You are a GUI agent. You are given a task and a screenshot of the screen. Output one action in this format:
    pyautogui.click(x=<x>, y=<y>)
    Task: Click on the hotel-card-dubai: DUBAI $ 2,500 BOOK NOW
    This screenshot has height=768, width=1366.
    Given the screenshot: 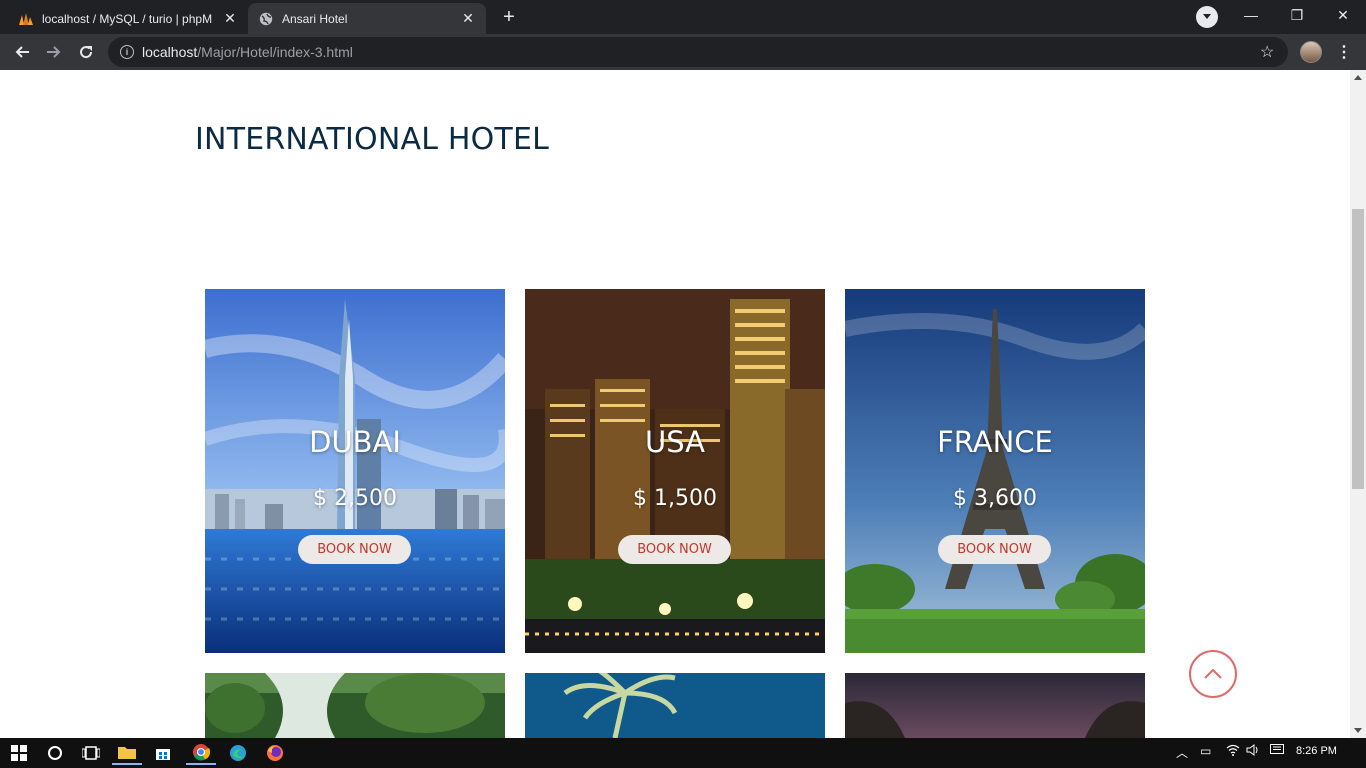 What is the action you would take?
    pyautogui.click(x=355, y=471)
    